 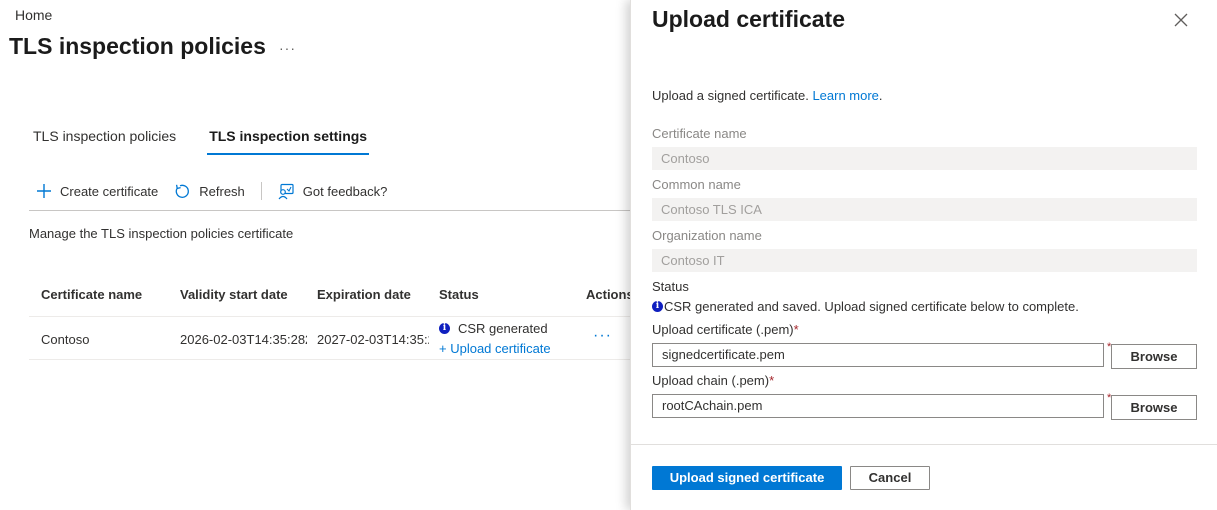 What do you see at coordinates (109, 191) in the screenshot?
I see `create-certificate-label: Create certificate` at bounding box center [109, 191].